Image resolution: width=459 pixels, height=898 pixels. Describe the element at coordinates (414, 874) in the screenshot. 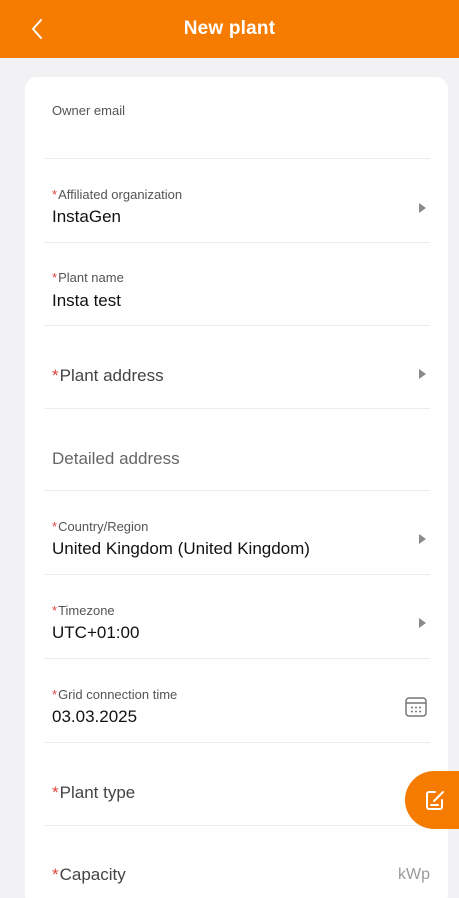

I see `capacity-unit: kWp` at that location.